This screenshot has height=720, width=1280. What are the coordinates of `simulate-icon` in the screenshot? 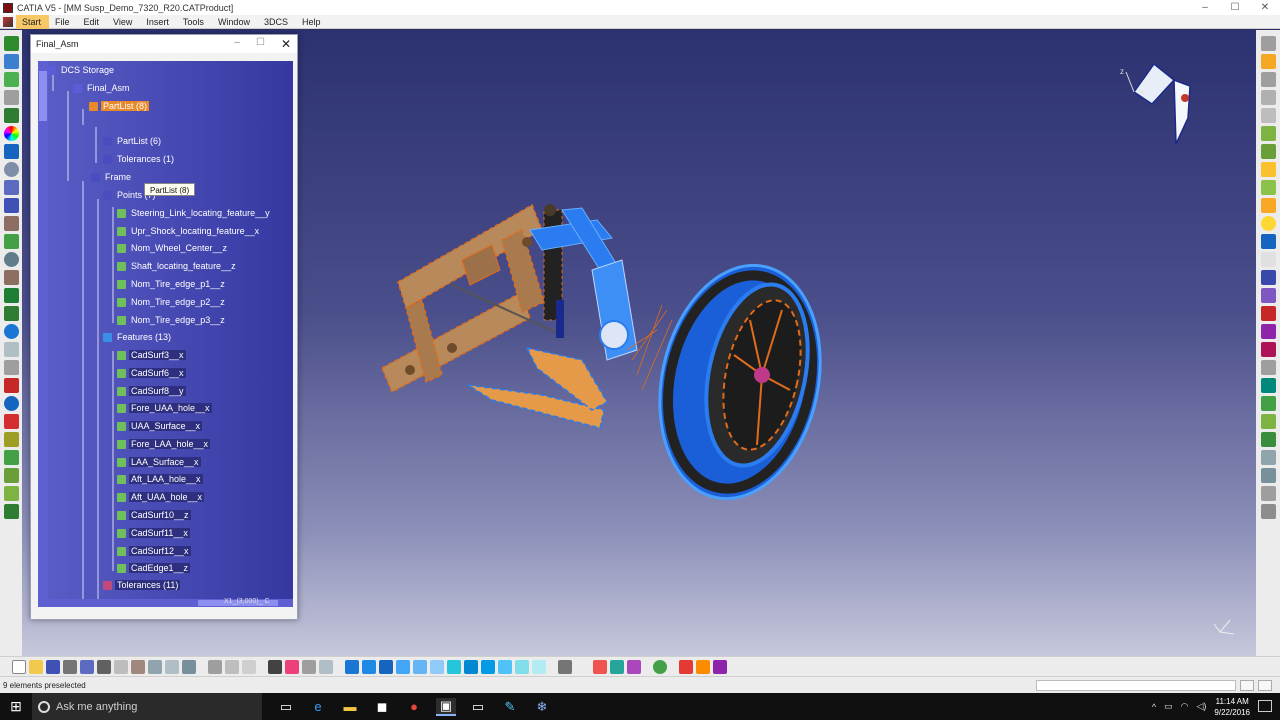 It's located at (703, 666).